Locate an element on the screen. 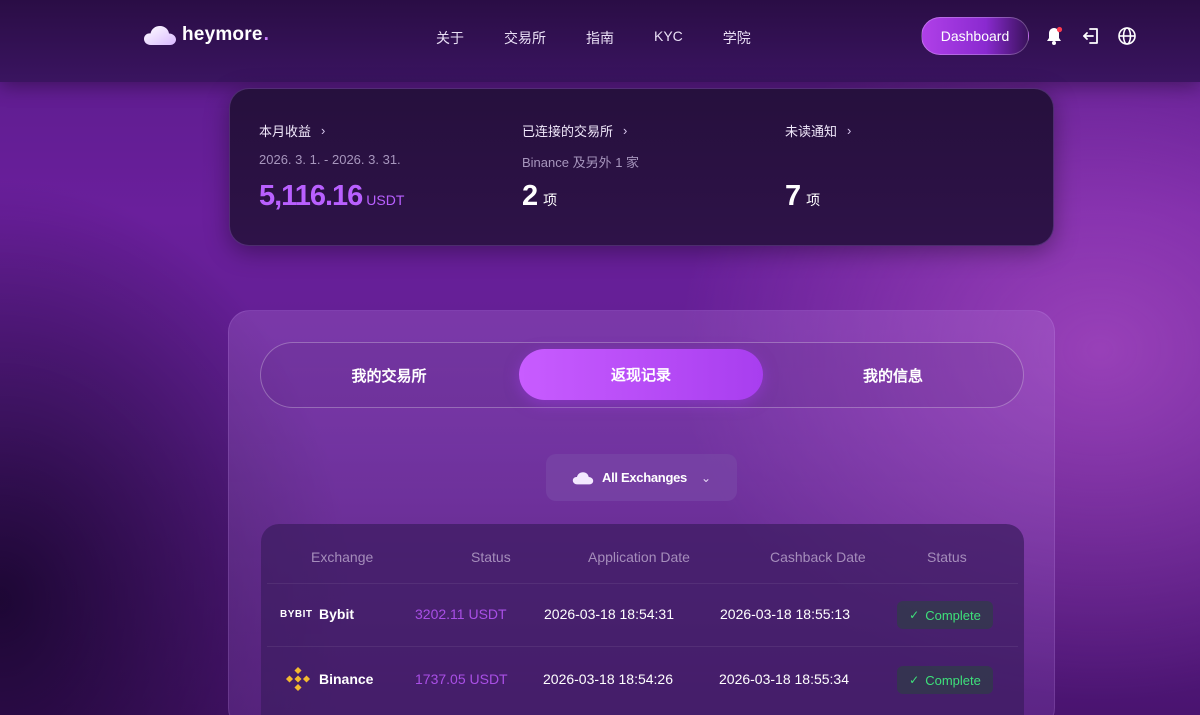  exchanges-title: 已连接的交易所 is located at coordinates (568, 131).